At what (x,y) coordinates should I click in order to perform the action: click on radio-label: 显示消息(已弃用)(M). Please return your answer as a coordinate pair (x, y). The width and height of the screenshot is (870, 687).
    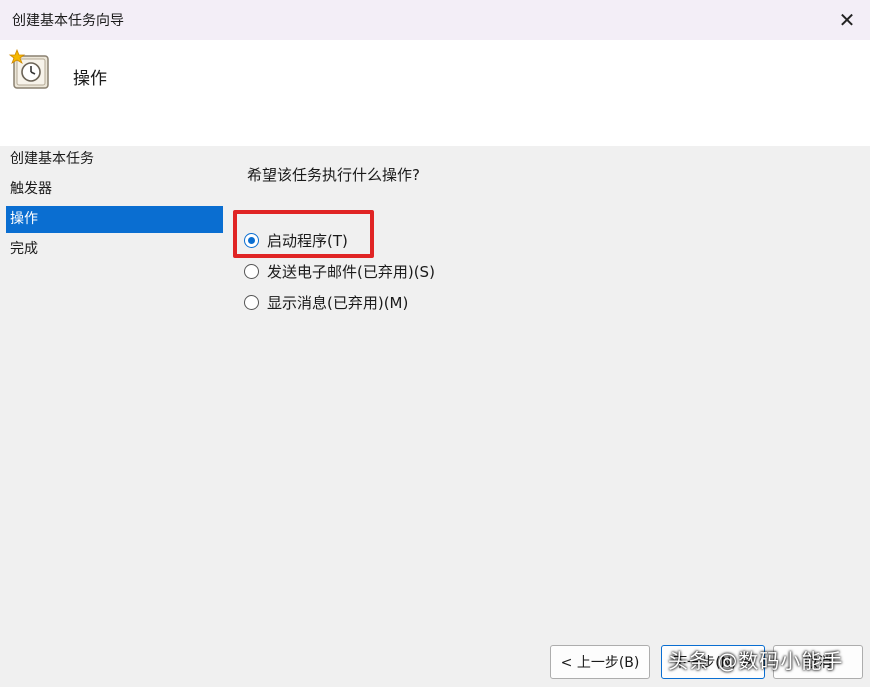
    Looking at the image, I should click on (338, 302).